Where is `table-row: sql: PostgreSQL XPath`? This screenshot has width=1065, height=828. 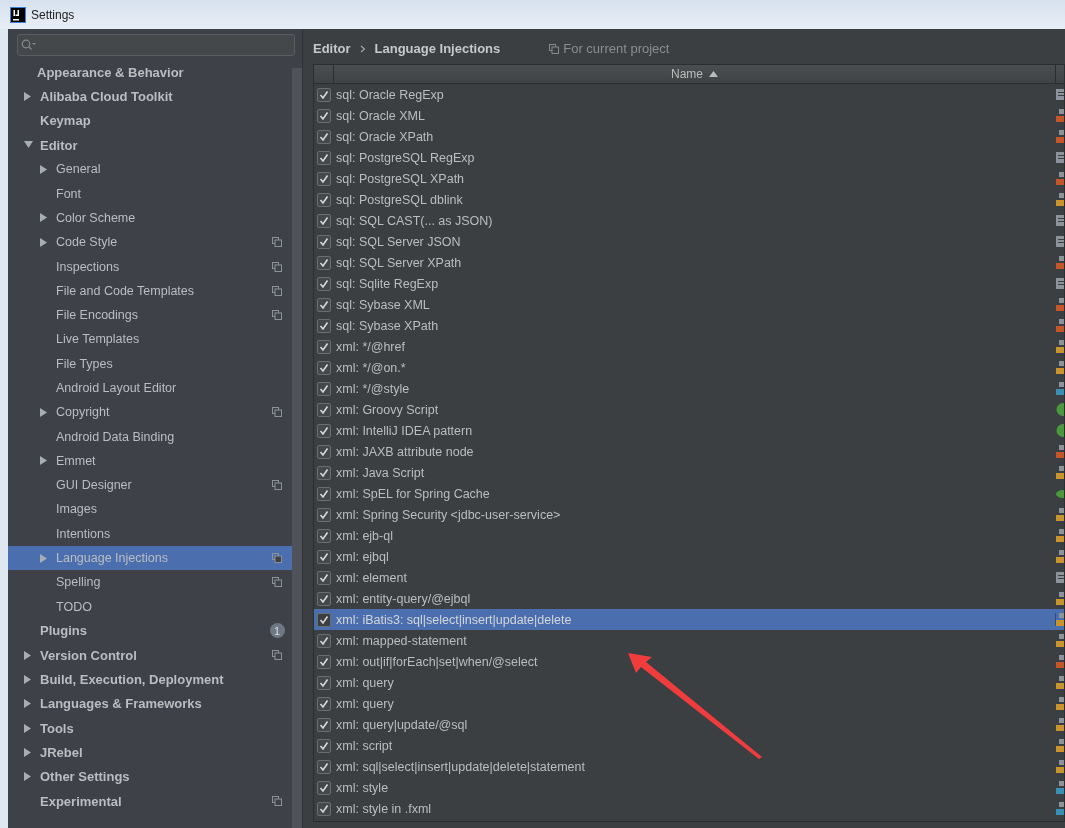
table-row: sql: PostgreSQL XPath is located at coordinates (689, 178).